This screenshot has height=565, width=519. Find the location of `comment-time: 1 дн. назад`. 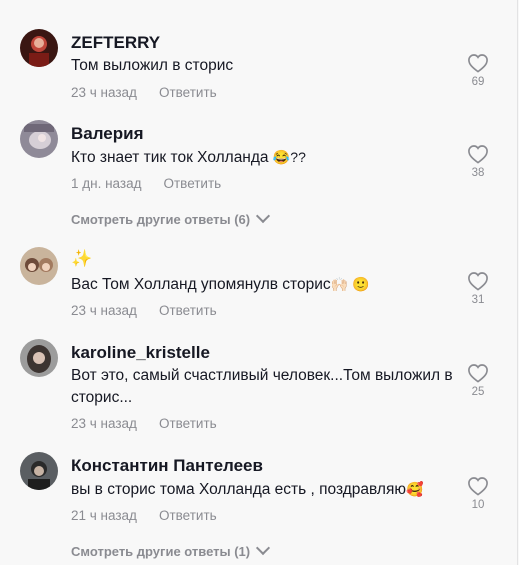

comment-time: 1 дн. назад is located at coordinates (106, 183).